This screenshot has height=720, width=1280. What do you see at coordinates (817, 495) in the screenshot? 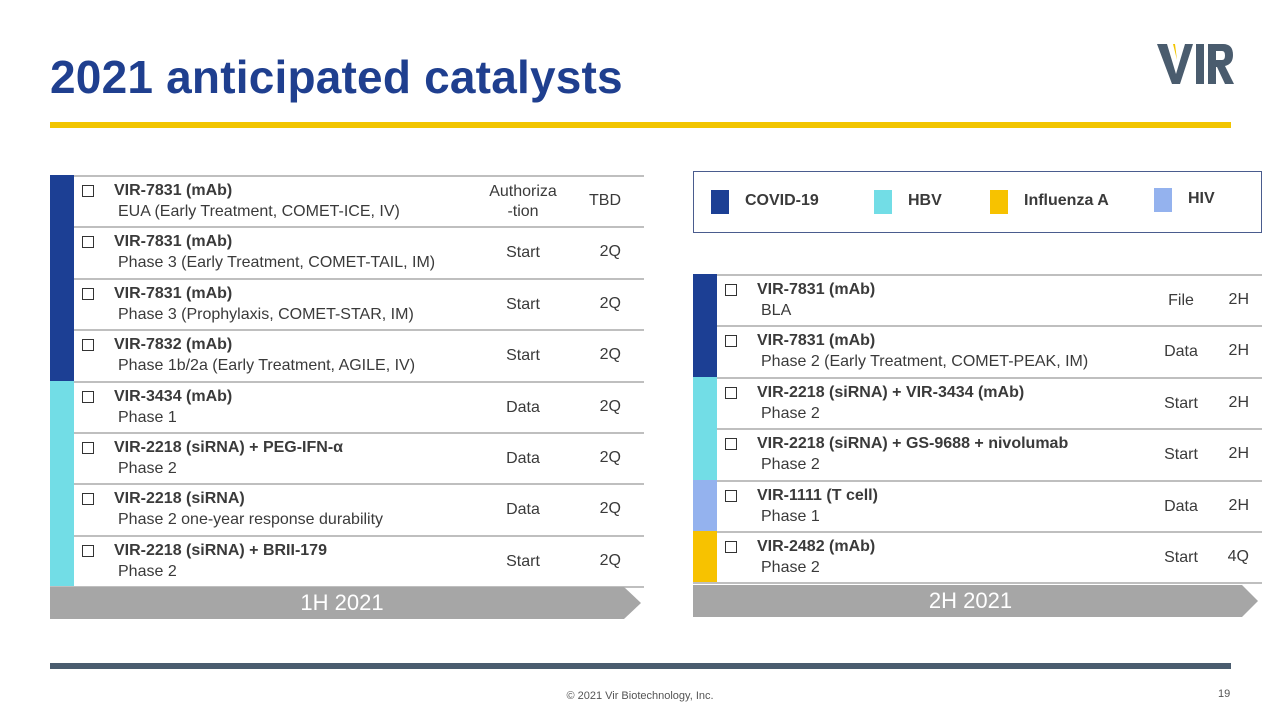
I see `catalyst-name: VIR-1111 (T cell)` at bounding box center [817, 495].